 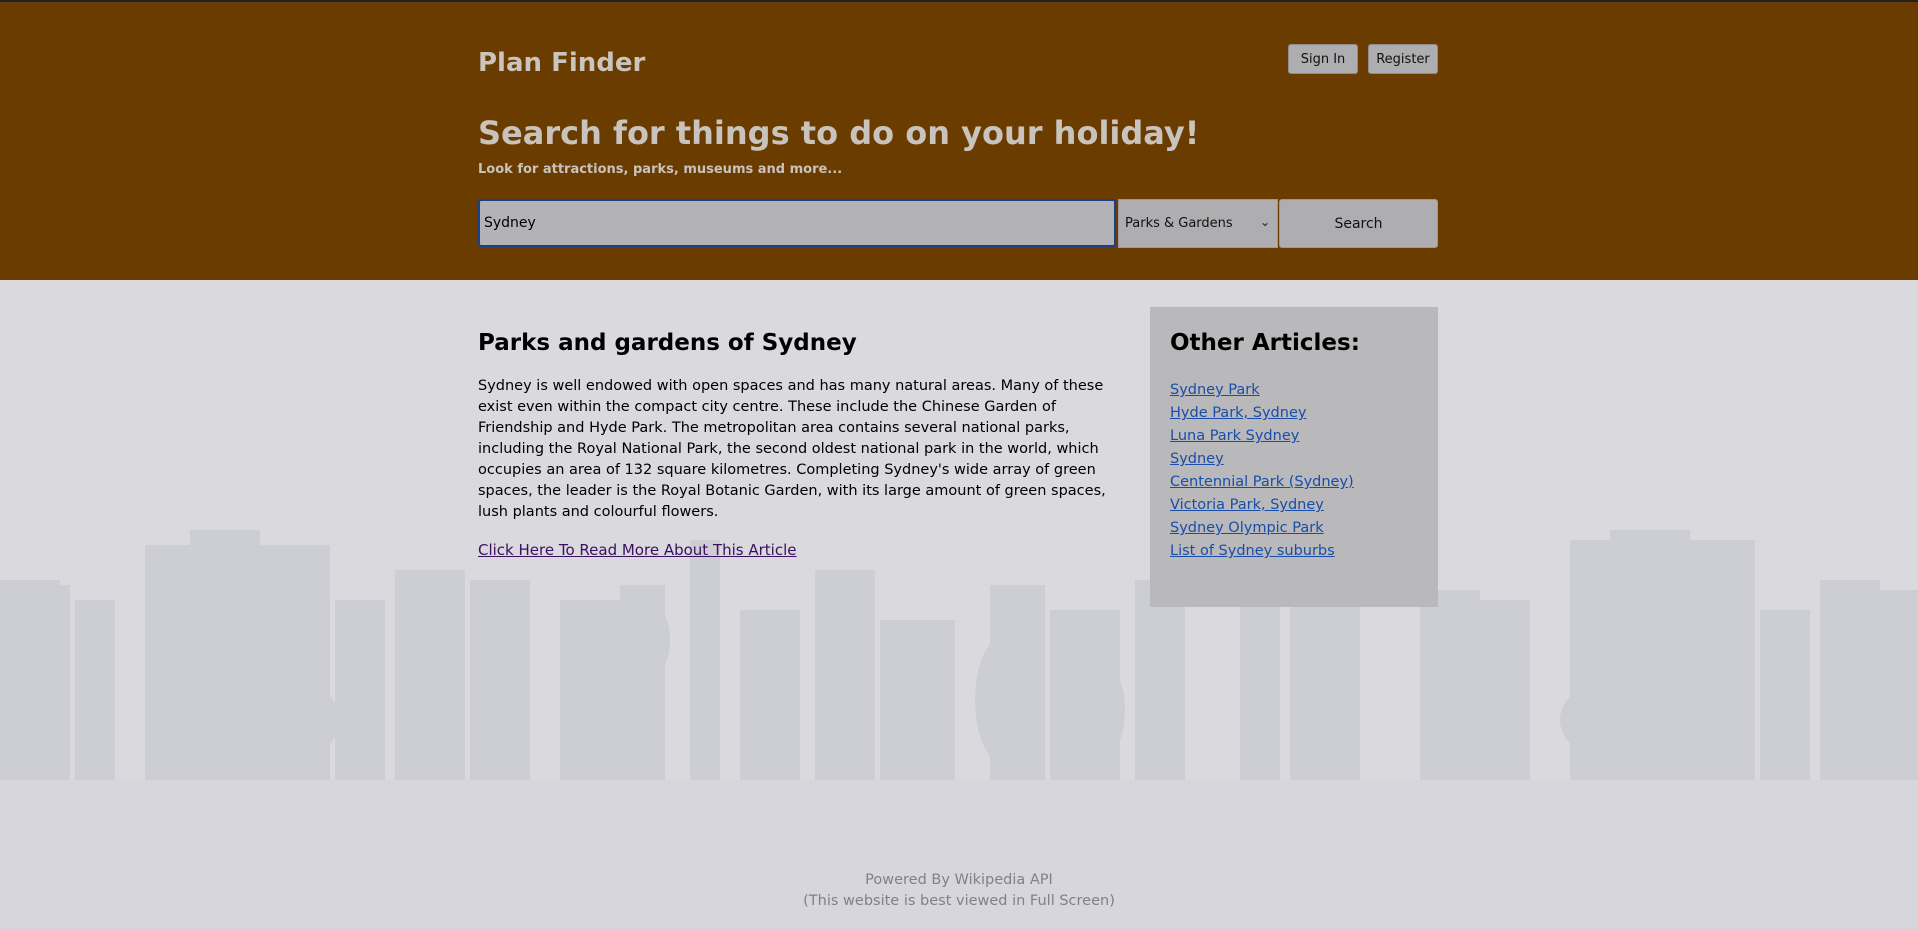 I want to click on article-link: List of Sydney suburbs, so click(x=1252, y=551).